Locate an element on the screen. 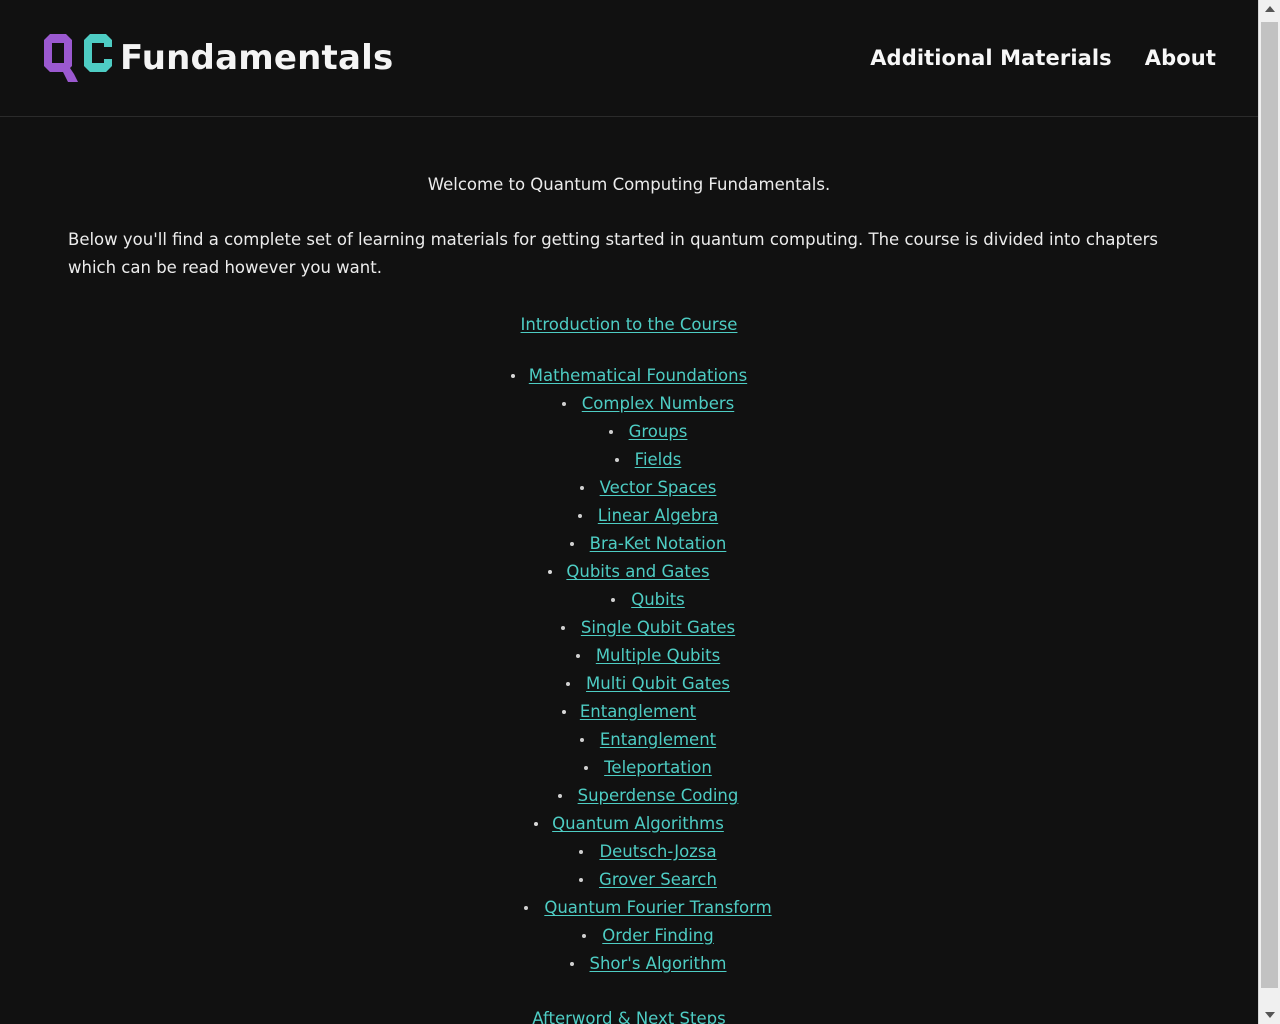  topic-bullet-line: Bra-Ket Notation is located at coordinates (648, 544).